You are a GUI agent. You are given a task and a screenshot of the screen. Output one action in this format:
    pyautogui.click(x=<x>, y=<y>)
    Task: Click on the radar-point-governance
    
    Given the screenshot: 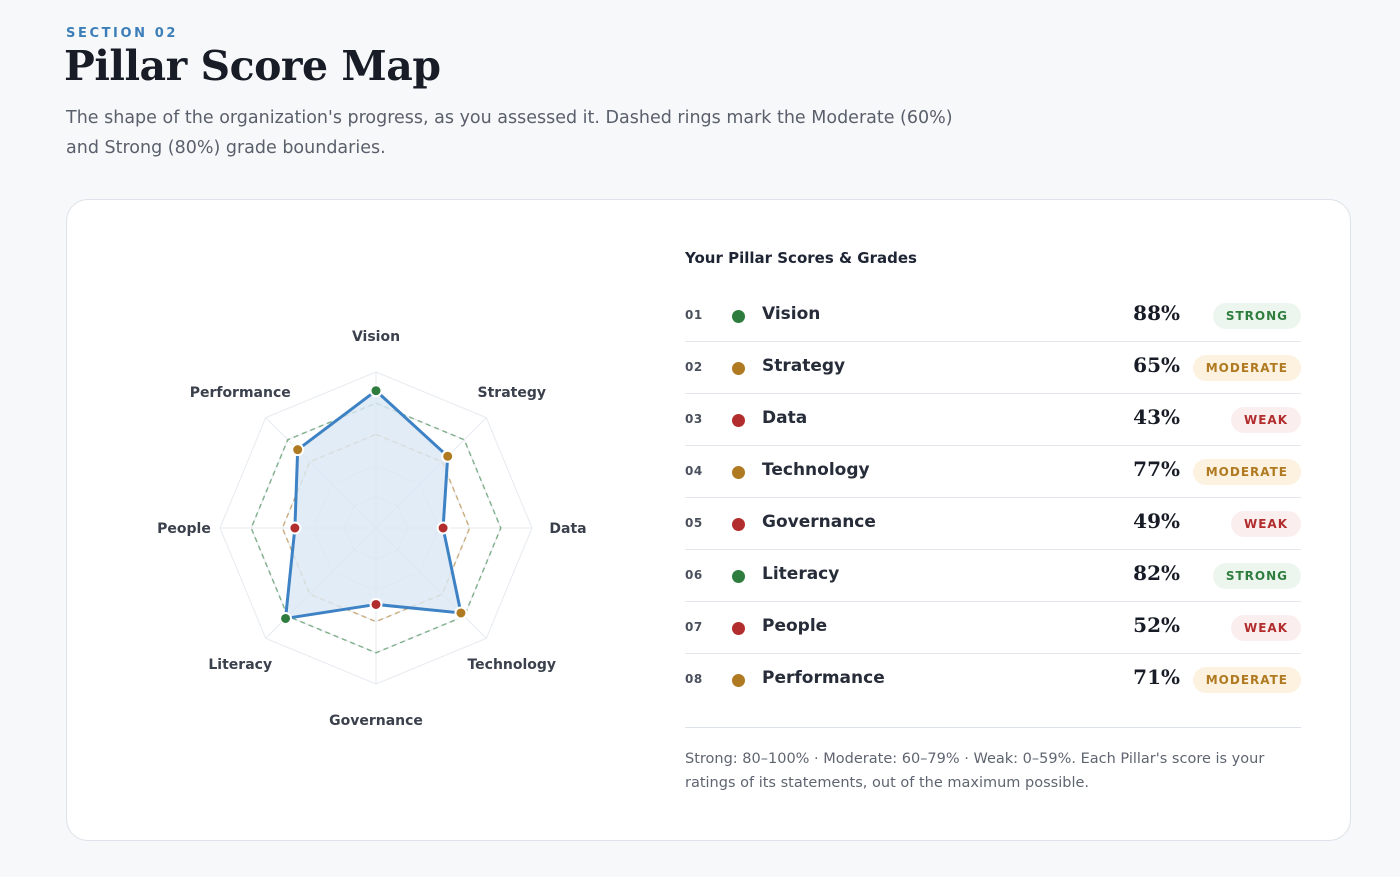 What is the action you would take?
    pyautogui.click(x=376, y=604)
    